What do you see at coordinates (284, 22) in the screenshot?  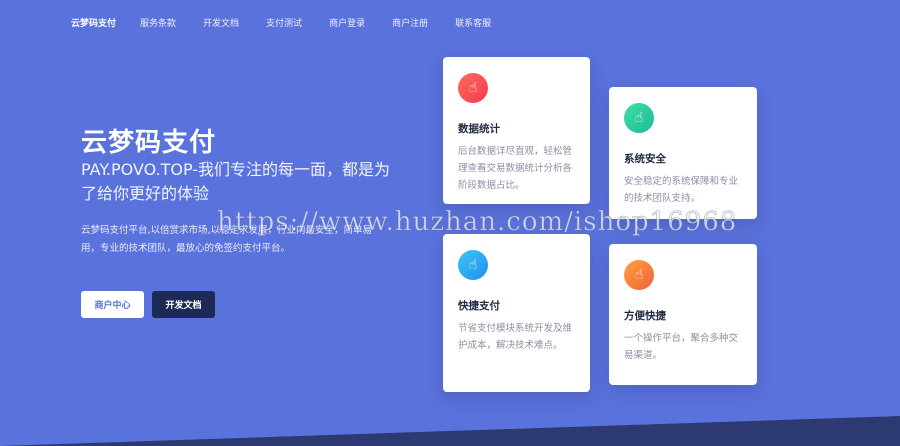 I see `nav-item-pay-test: 支付测试` at bounding box center [284, 22].